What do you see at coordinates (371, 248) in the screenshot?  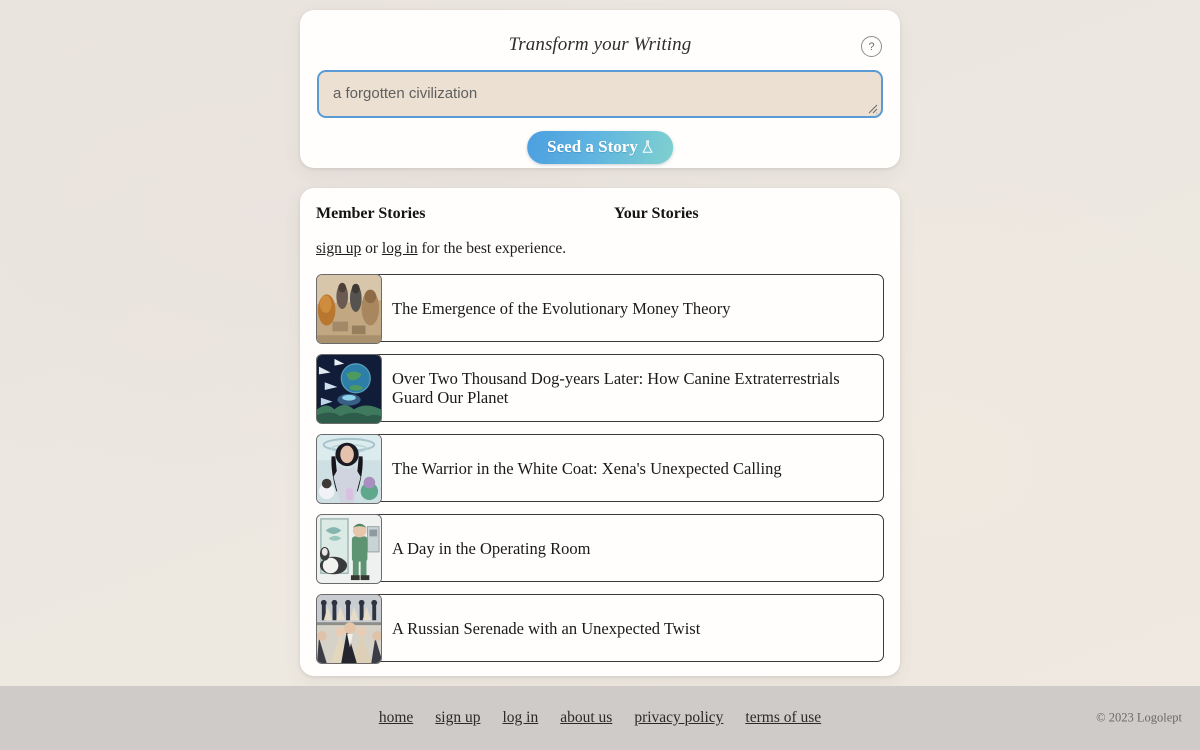 I see `auth-or-text: or` at bounding box center [371, 248].